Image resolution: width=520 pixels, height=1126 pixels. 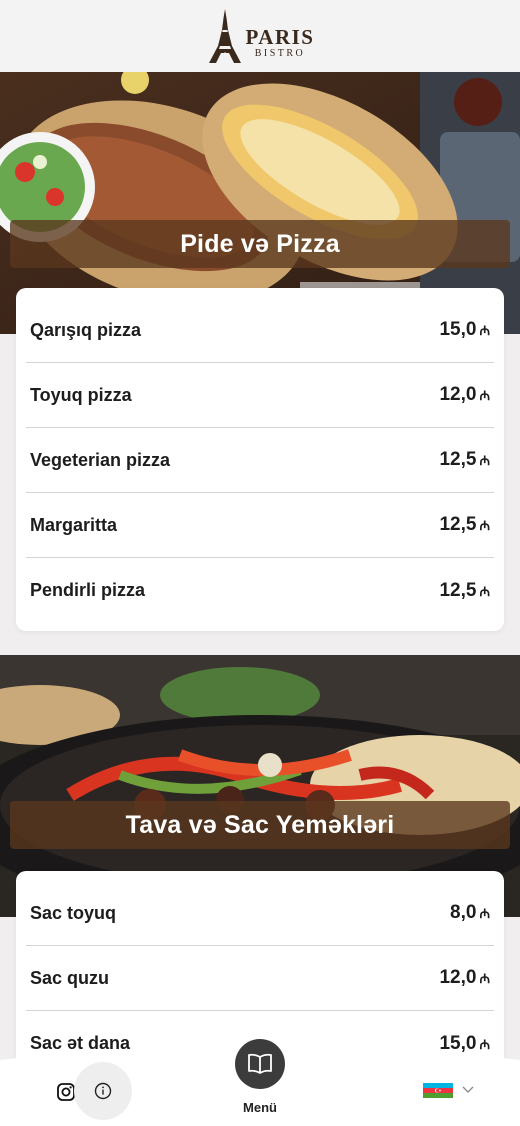 I want to click on item-name: Qarışıq pizza, so click(x=86, y=329).